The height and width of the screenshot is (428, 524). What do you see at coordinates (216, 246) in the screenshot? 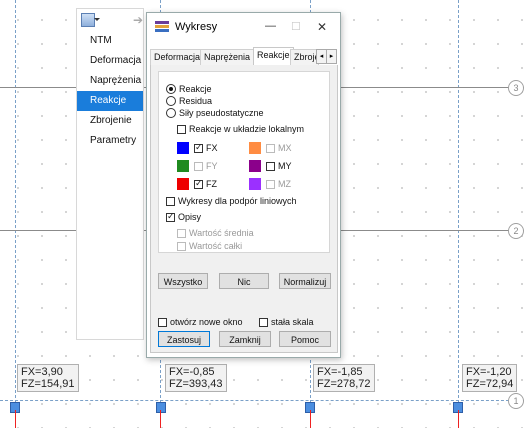
I see `checkbox-wartosc-calki-label: Wartość całki` at bounding box center [216, 246].